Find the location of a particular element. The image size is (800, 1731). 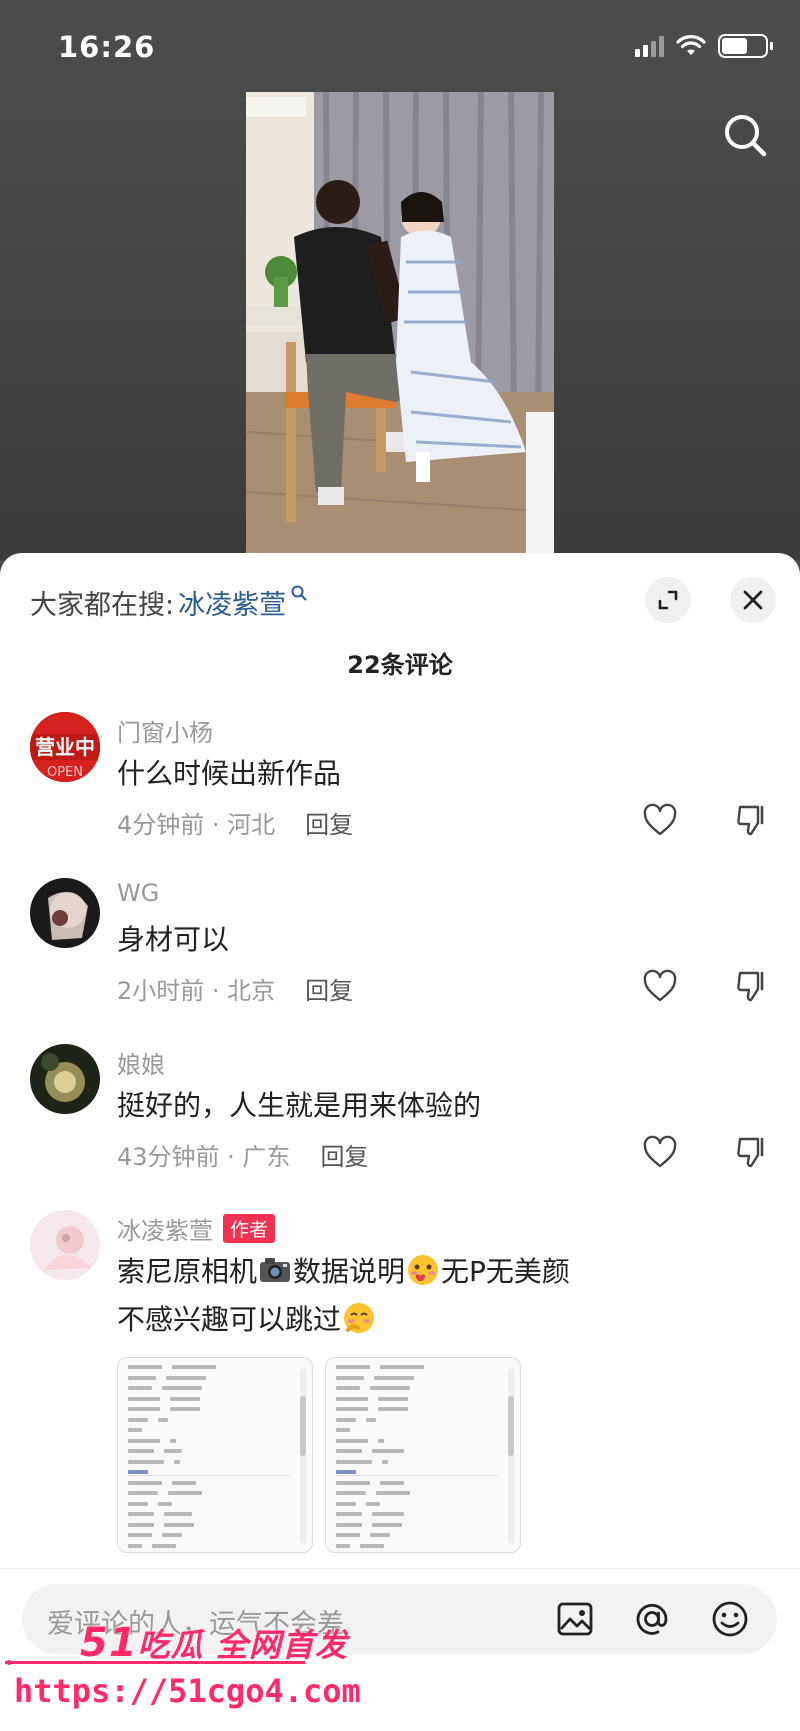

battery-icon is located at coordinates (745, 46).